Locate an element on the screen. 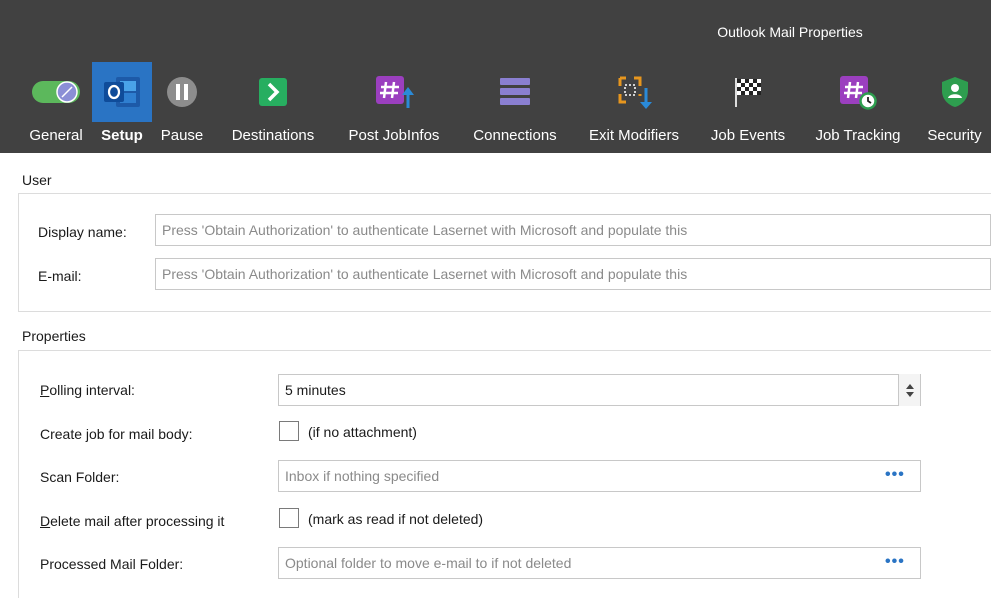  email-label: E-mail: is located at coordinates (60, 276).